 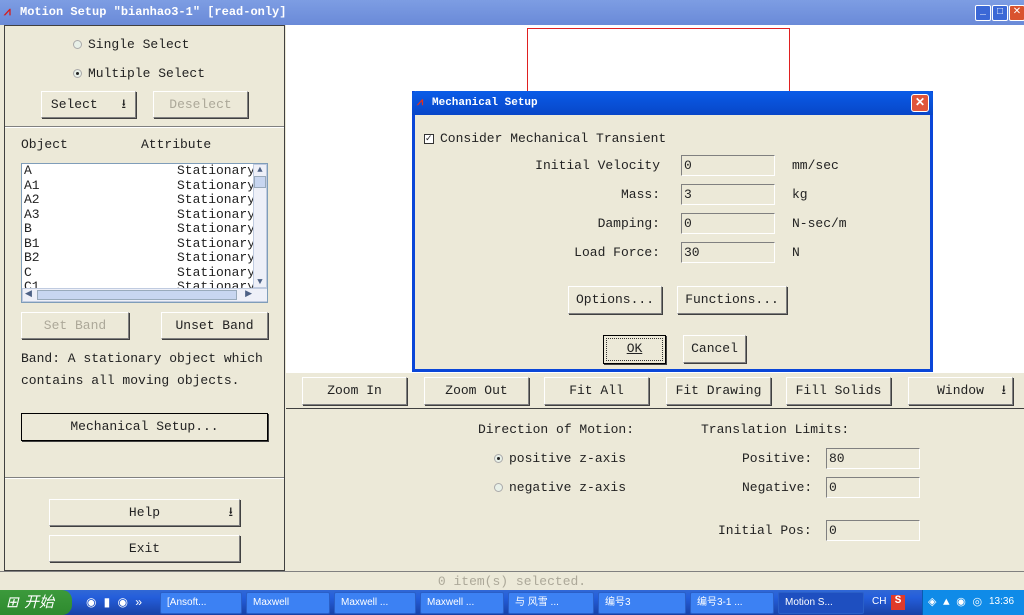 What do you see at coordinates (714, 349) in the screenshot?
I see `cancel-button: Cancel` at bounding box center [714, 349].